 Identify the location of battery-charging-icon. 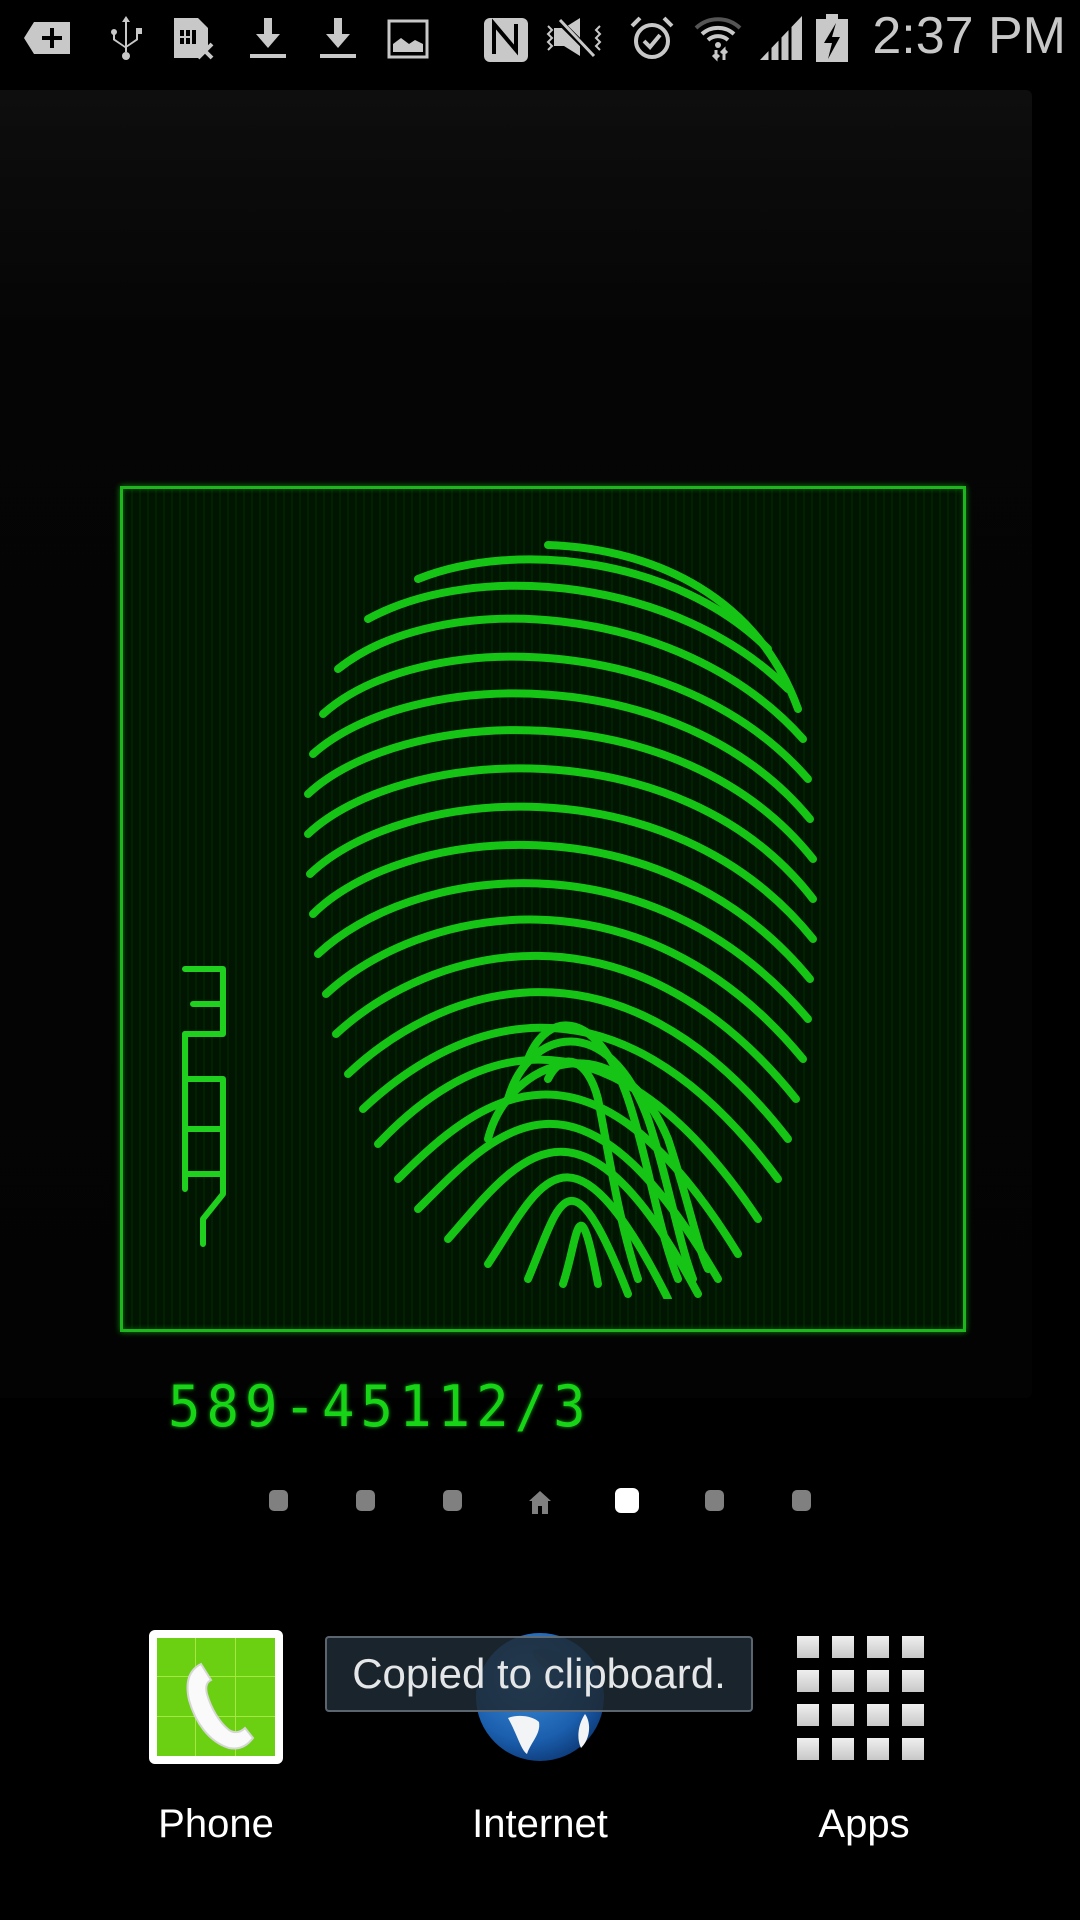
(832, 38).